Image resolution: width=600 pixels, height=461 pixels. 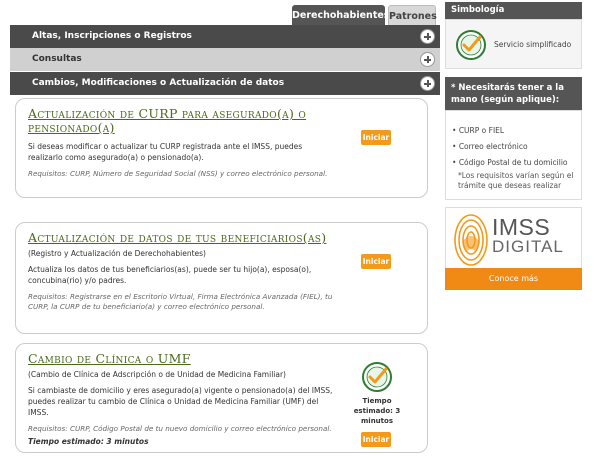 I want to click on accordion-altas: Altas, Inscripciones o Registros, so click(x=225, y=36).